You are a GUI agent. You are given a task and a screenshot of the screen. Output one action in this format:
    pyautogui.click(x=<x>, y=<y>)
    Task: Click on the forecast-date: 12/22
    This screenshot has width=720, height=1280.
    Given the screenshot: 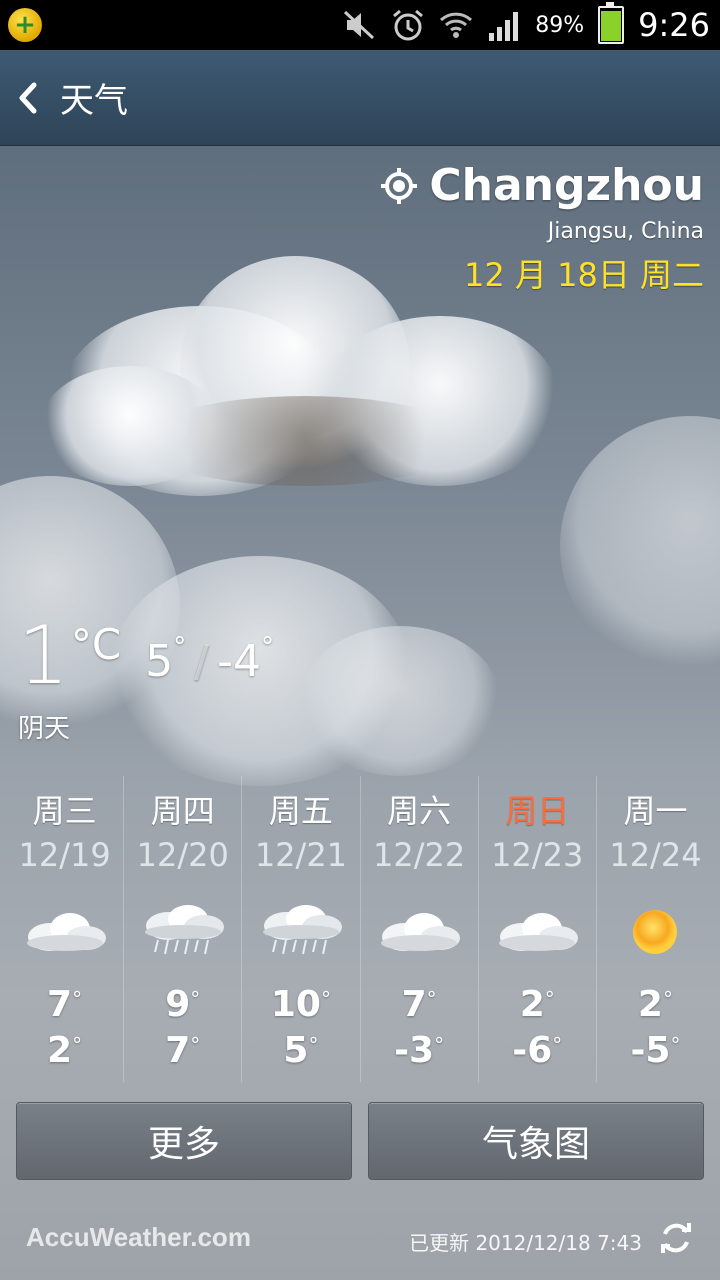 What is the action you would take?
    pyautogui.click(x=419, y=855)
    